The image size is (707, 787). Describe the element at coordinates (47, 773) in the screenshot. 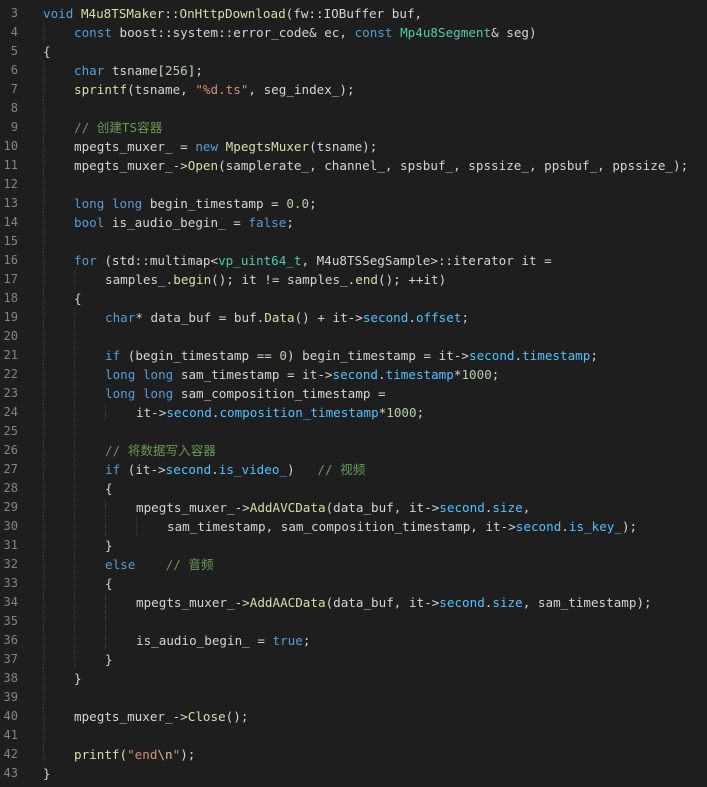

I see `code-text: }` at that location.